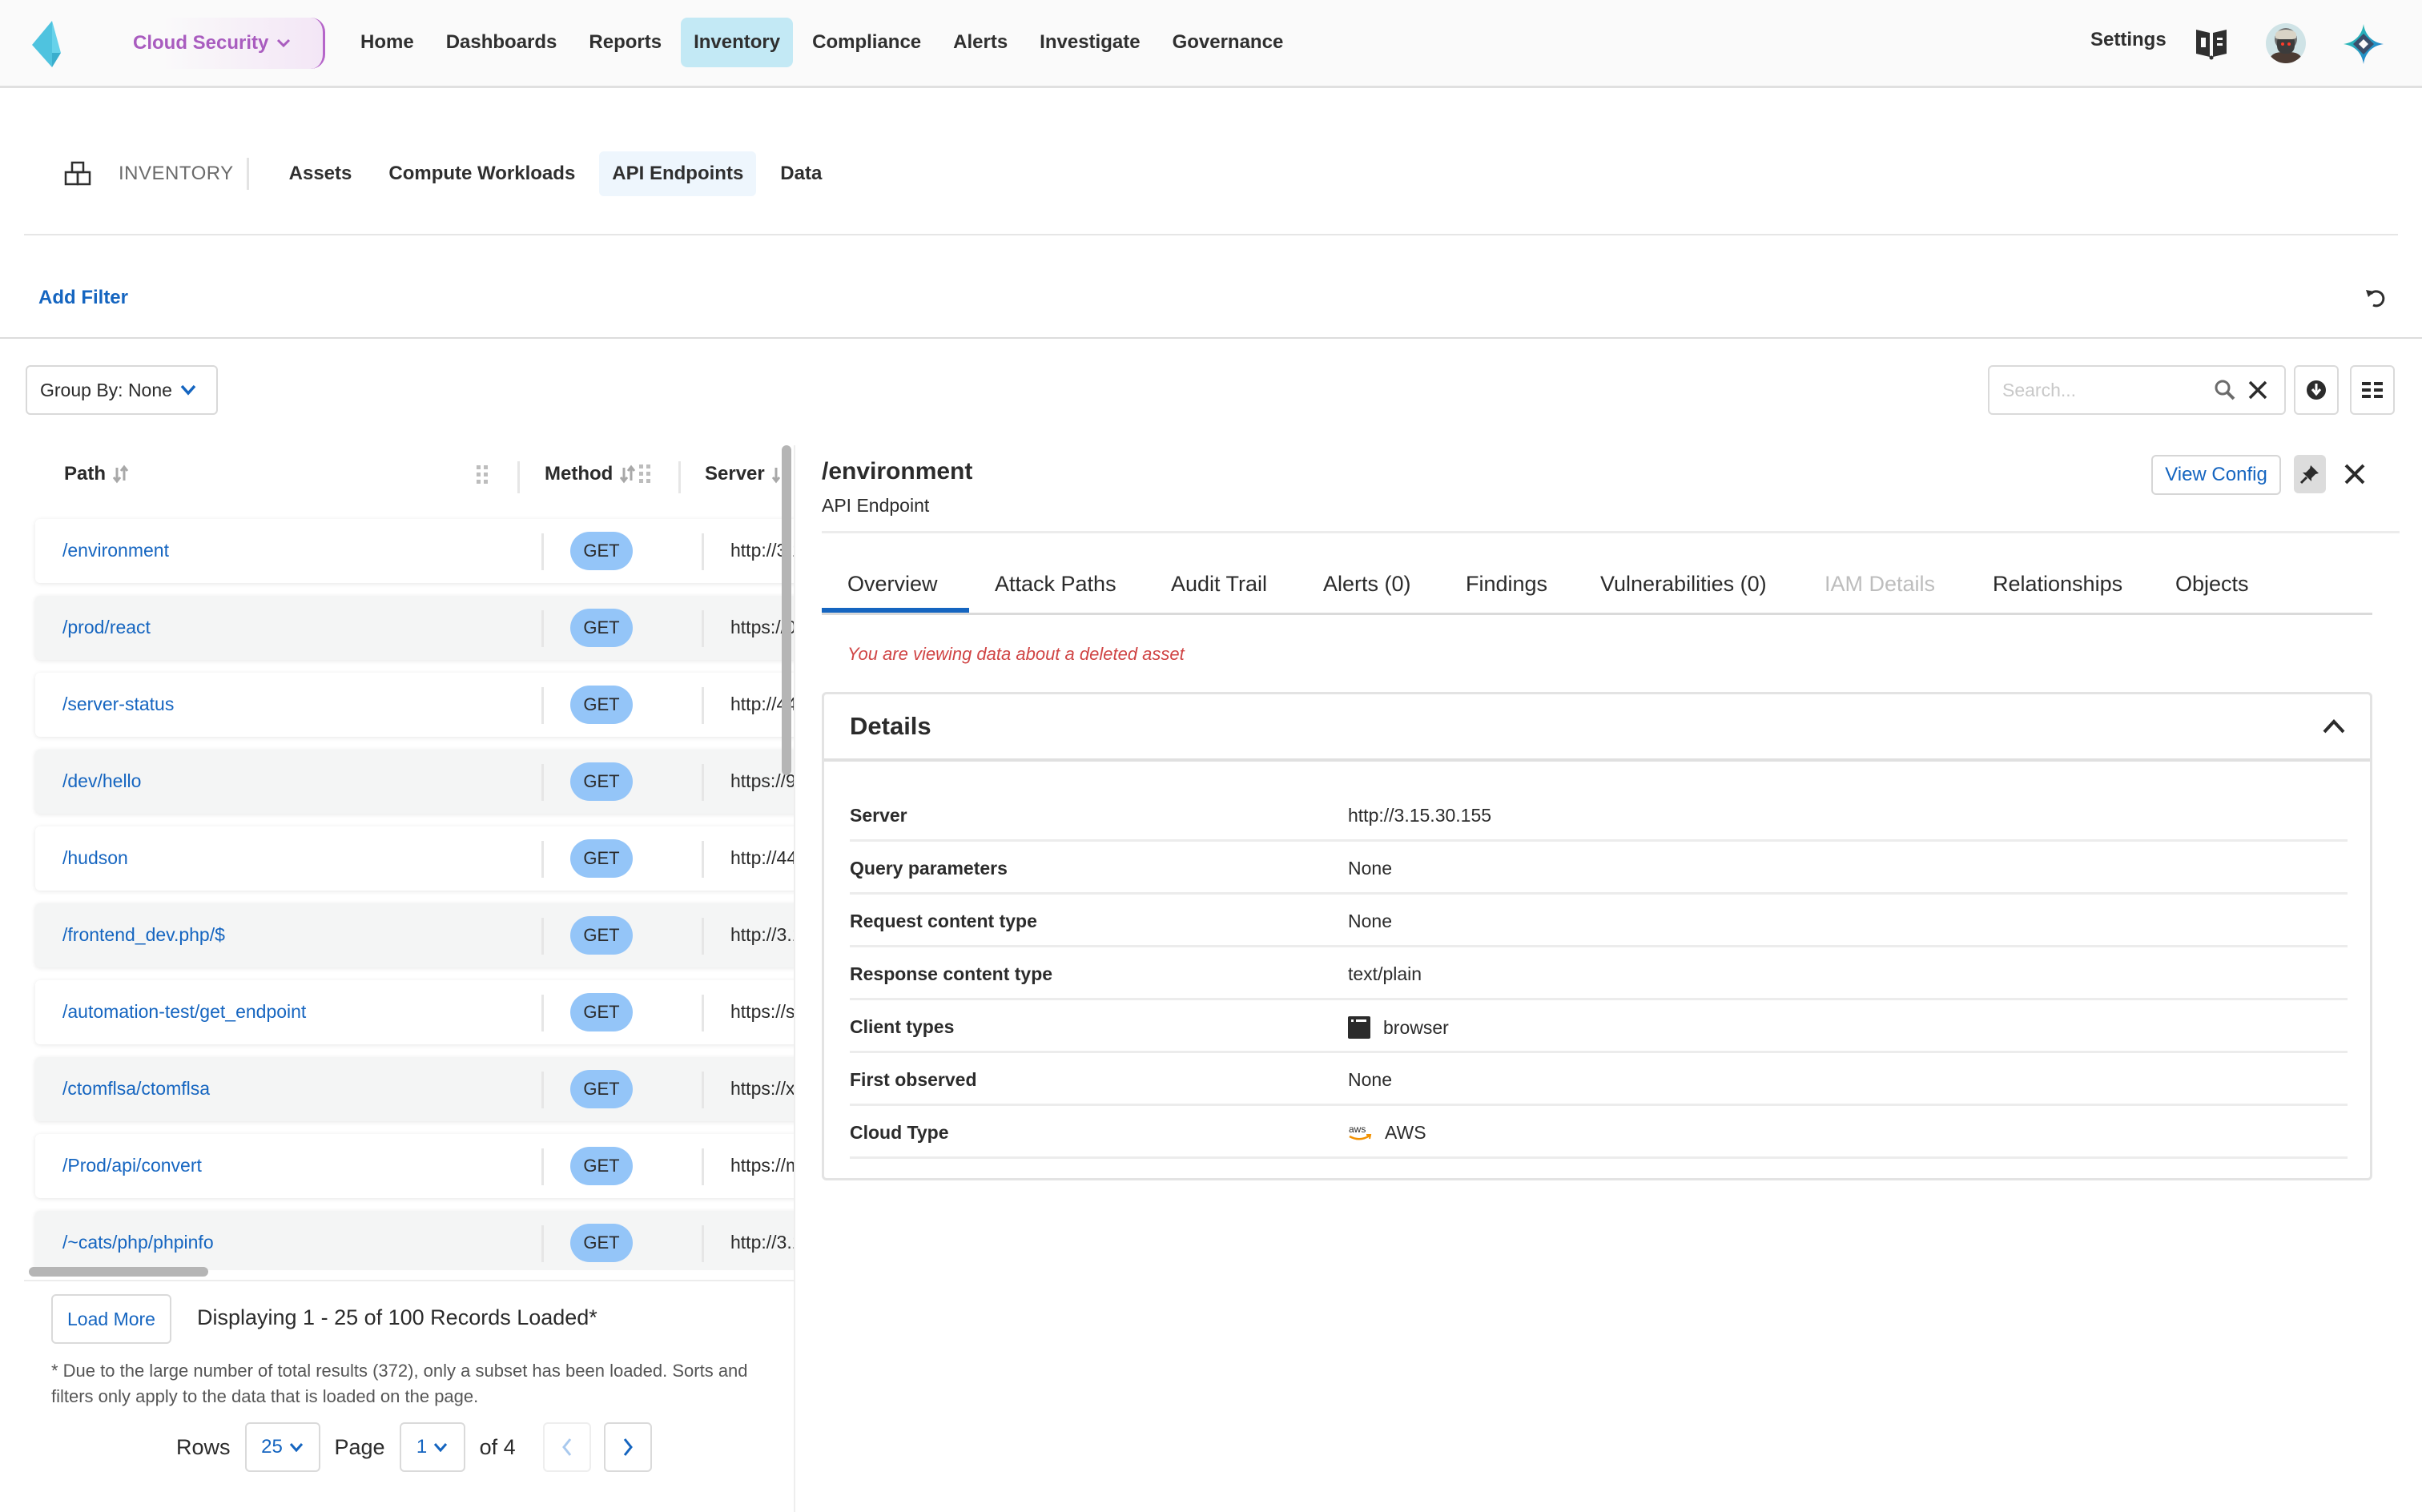 This screenshot has width=2422, height=1512. What do you see at coordinates (1506, 584) in the screenshot?
I see `tab-findings: Findings` at bounding box center [1506, 584].